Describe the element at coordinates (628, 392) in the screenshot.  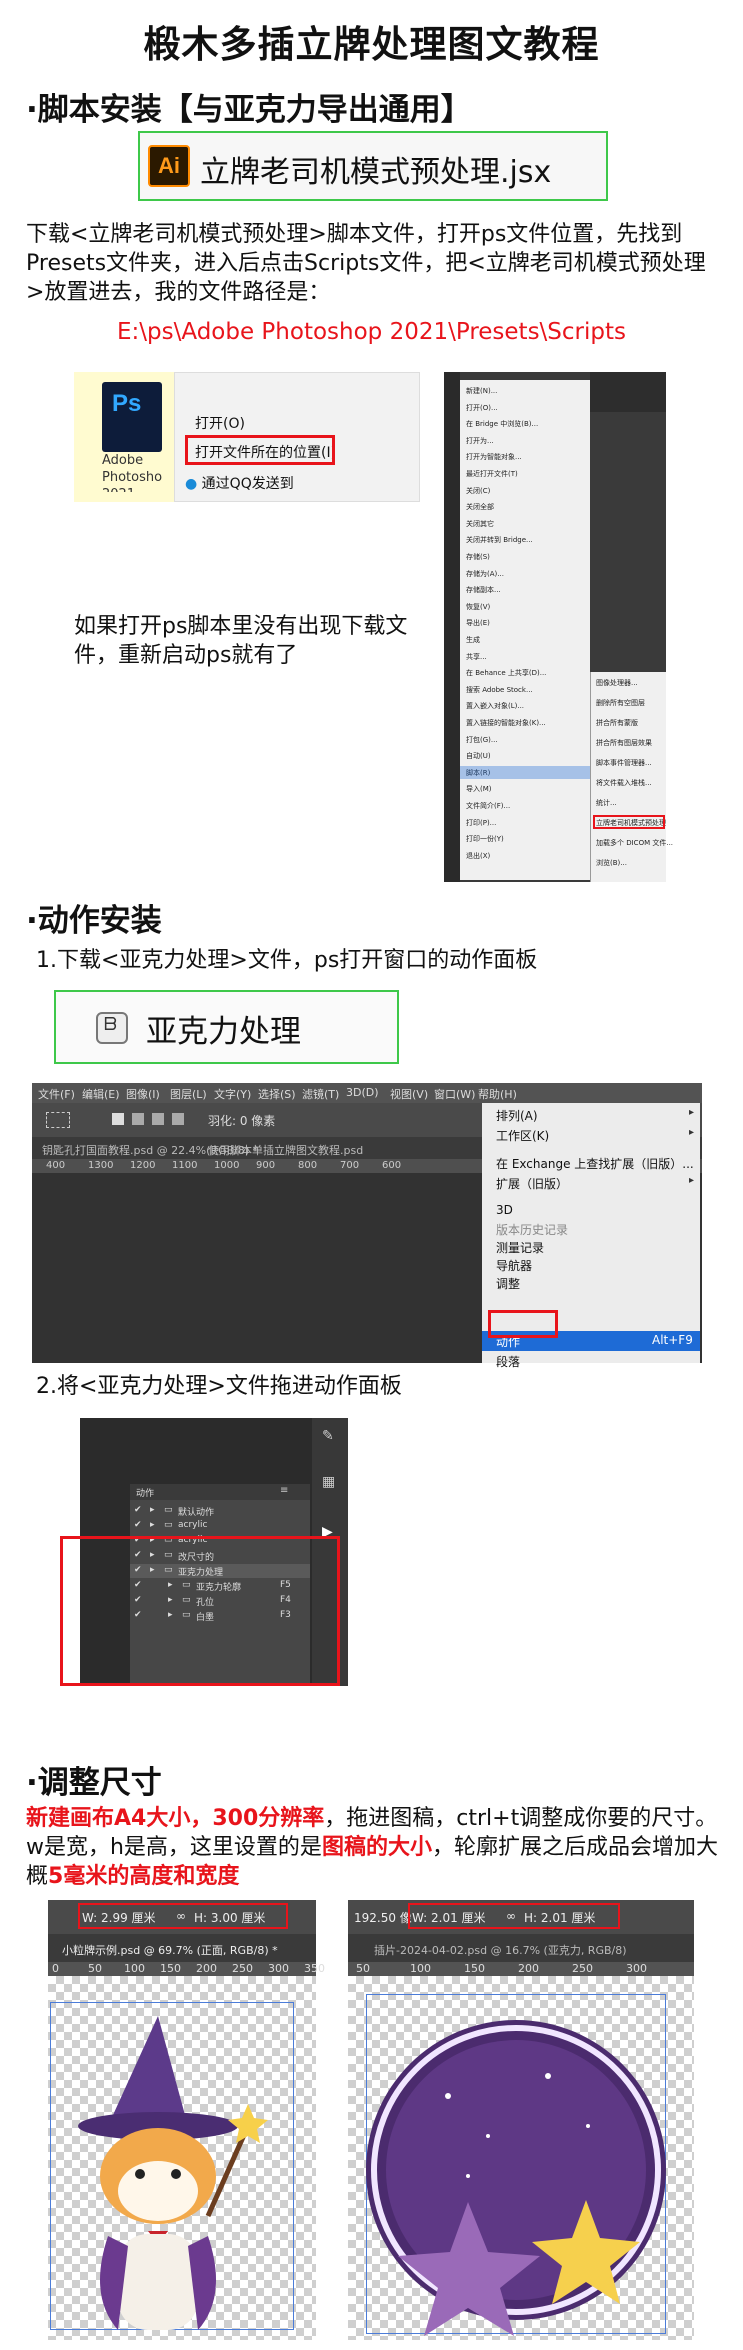
I see `document-header` at that location.